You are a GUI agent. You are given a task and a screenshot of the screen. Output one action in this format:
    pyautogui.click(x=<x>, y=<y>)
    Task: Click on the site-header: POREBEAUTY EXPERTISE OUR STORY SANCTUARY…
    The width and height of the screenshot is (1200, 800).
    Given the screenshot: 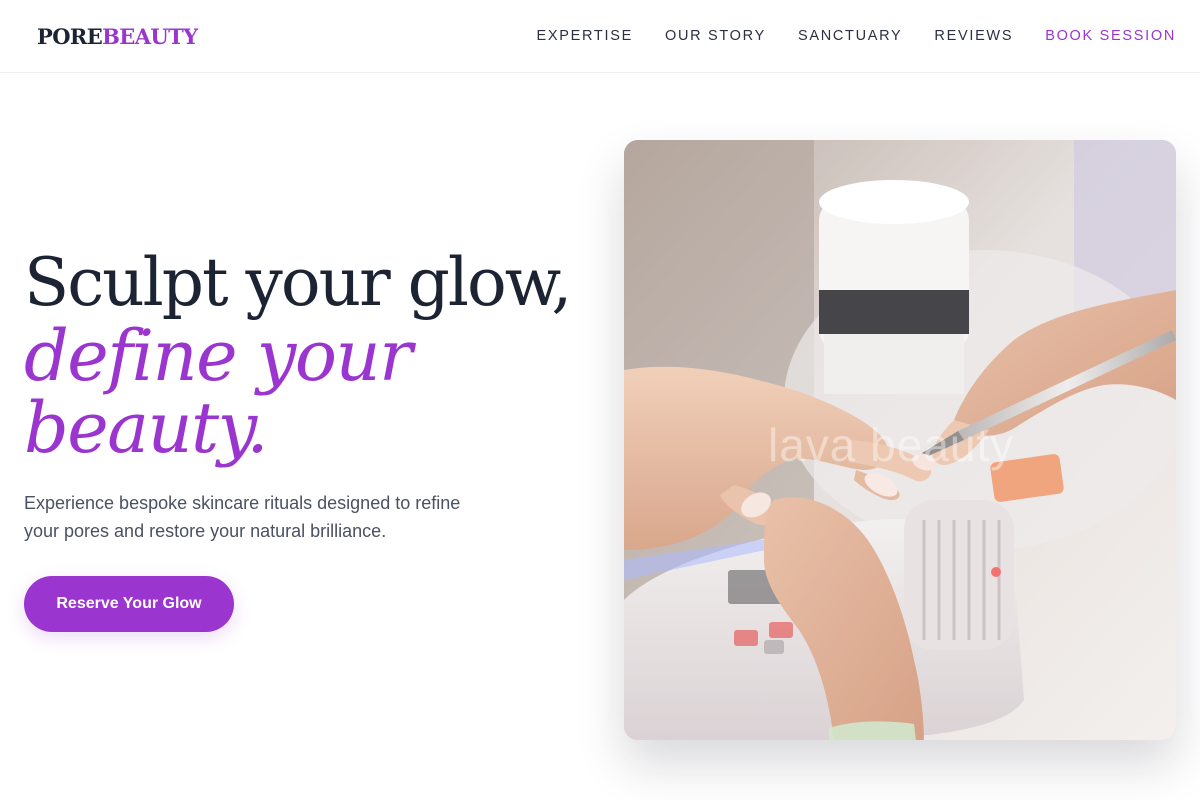 What is the action you would take?
    pyautogui.click(x=600, y=36)
    